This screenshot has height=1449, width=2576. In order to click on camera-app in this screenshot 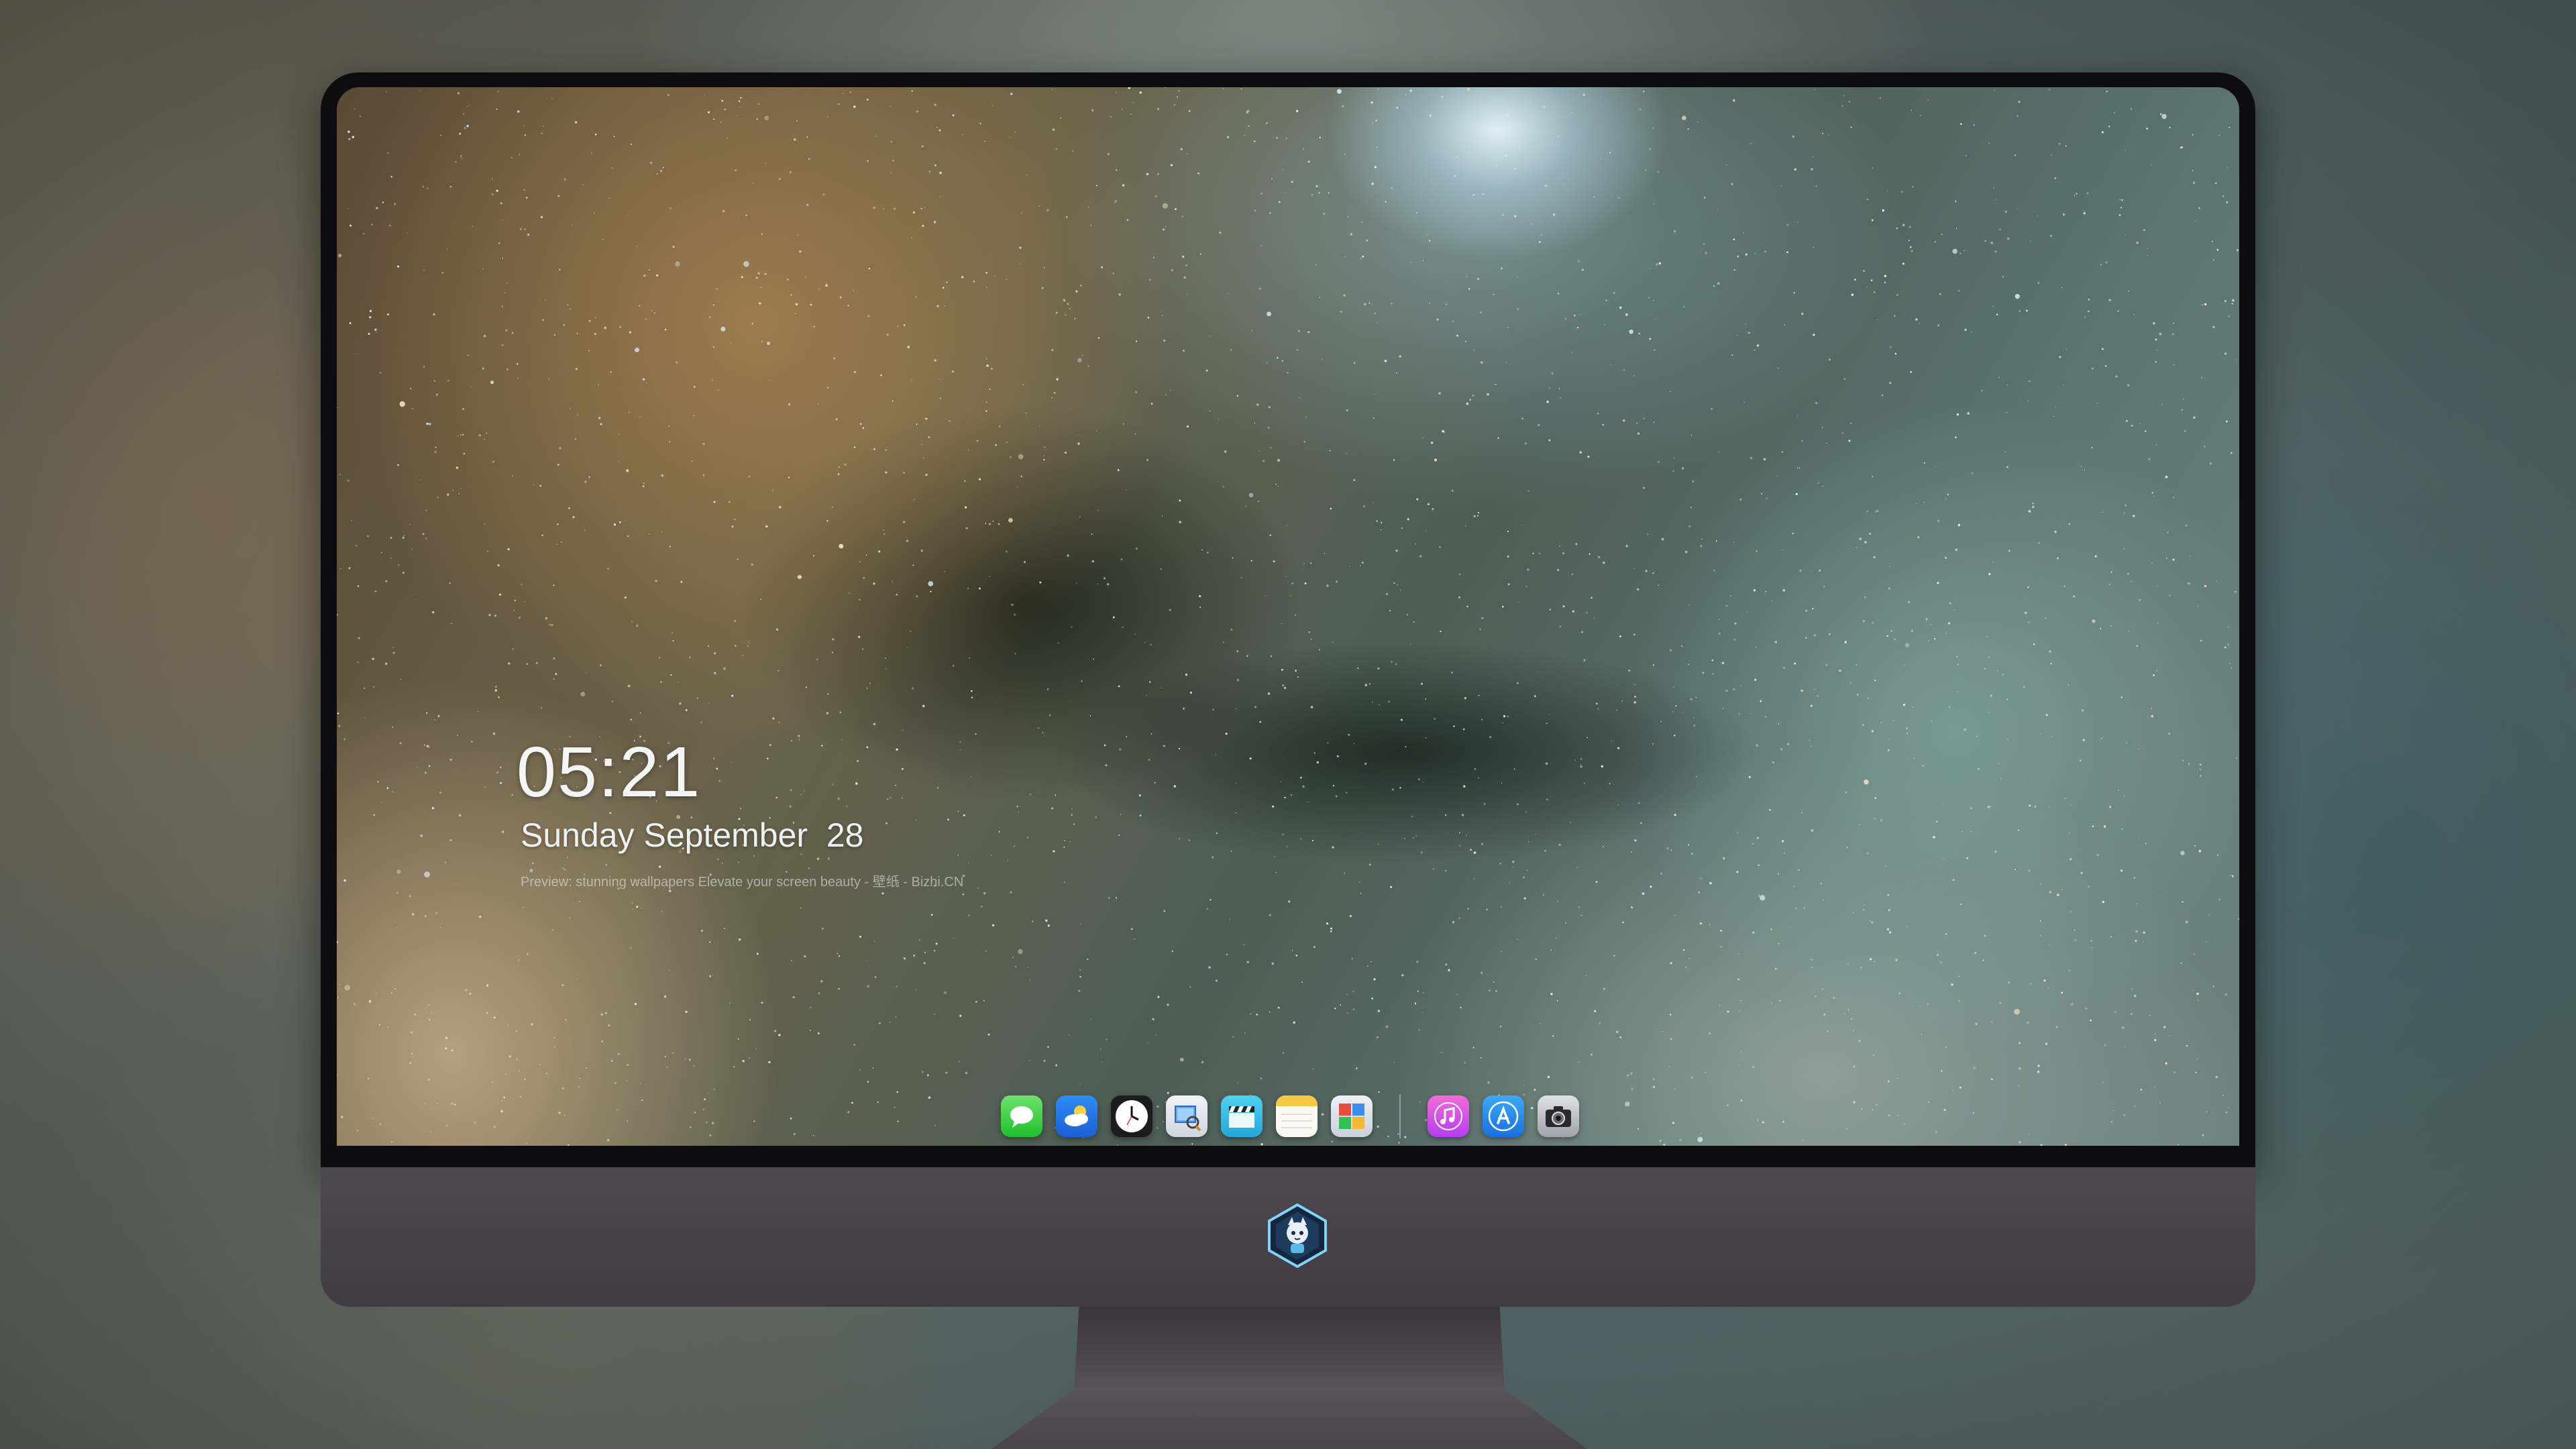, I will do `click(1558, 1116)`.